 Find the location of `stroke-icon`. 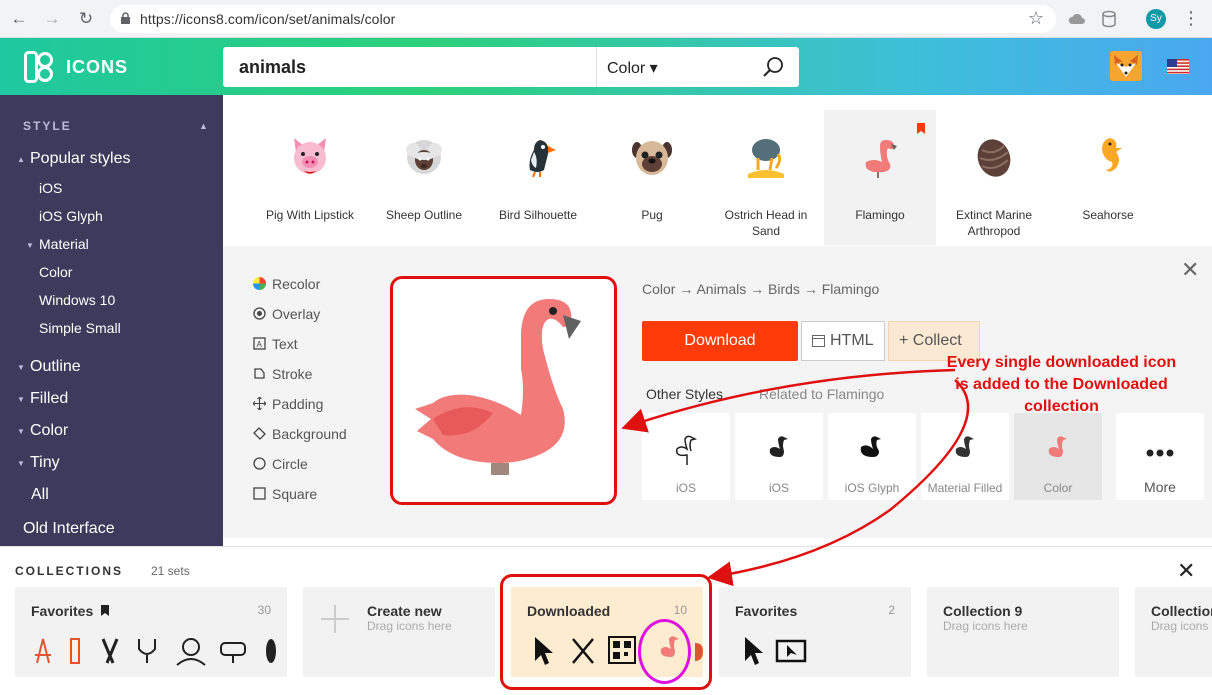

stroke-icon is located at coordinates (259, 373).